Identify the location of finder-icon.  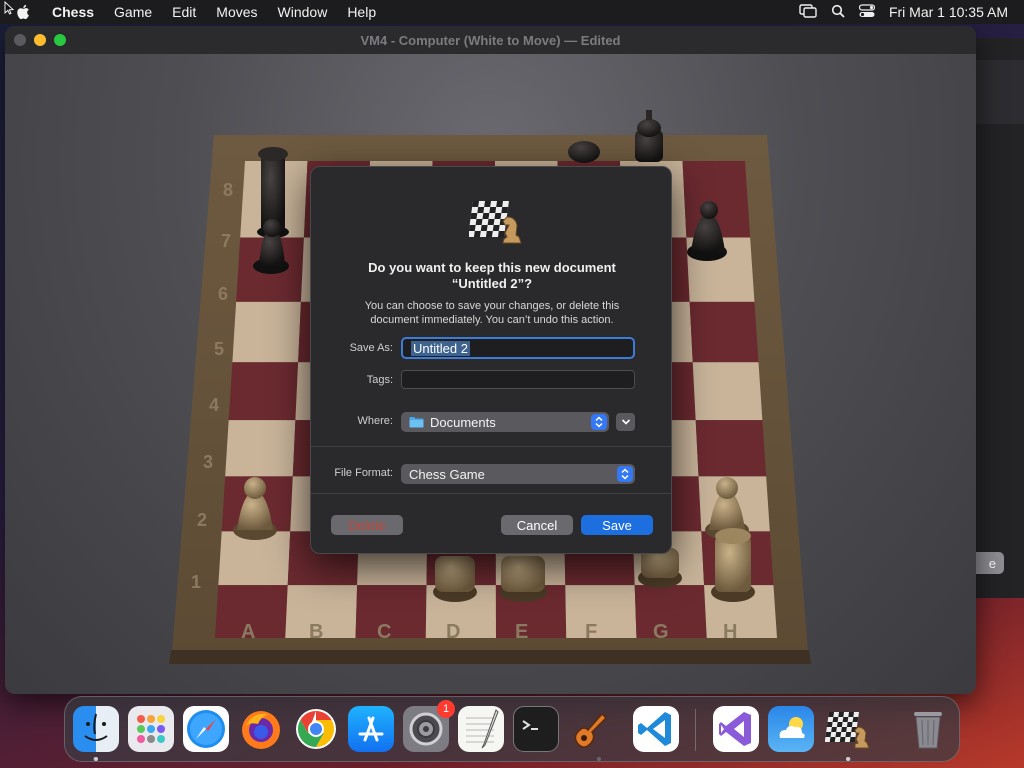
(96, 729).